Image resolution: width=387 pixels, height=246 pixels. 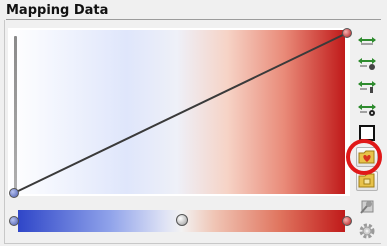 What do you see at coordinates (14, 193) in the screenshot?
I see `opacity-point-low` at bounding box center [14, 193].